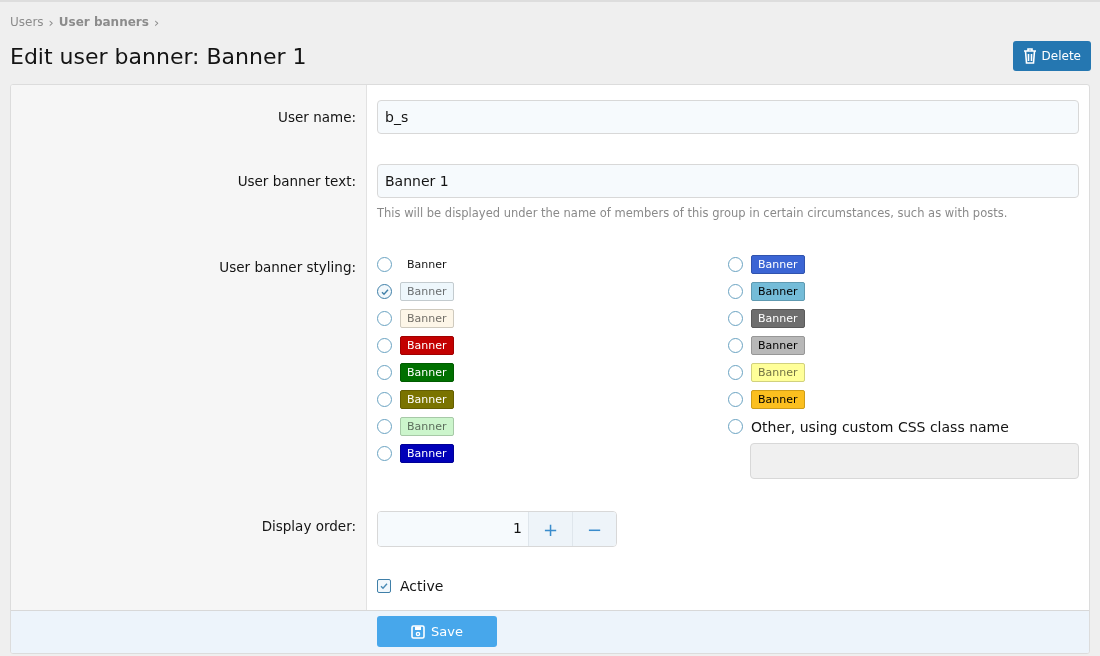 This screenshot has width=1100, height=656. Describe the element at coordinates (880, 426) in the screenshot. I see `option-label: Other, using custom CSS class name` at that location.